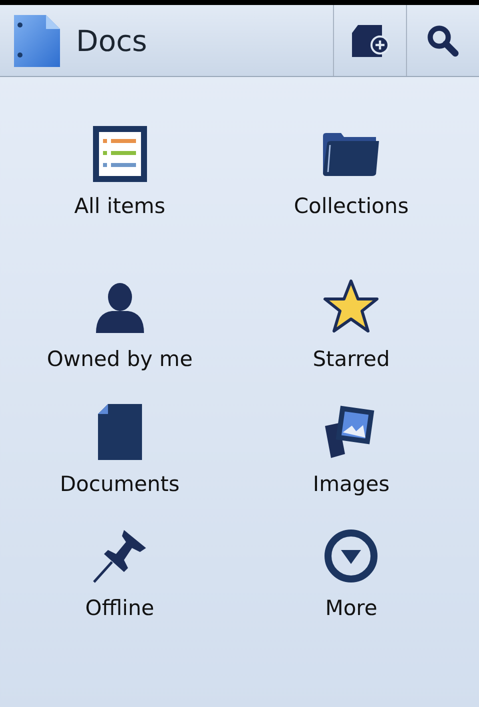  Describe the element at coordinates (112, 41) in the screenshot. I see `app-title: Docs` at that location.